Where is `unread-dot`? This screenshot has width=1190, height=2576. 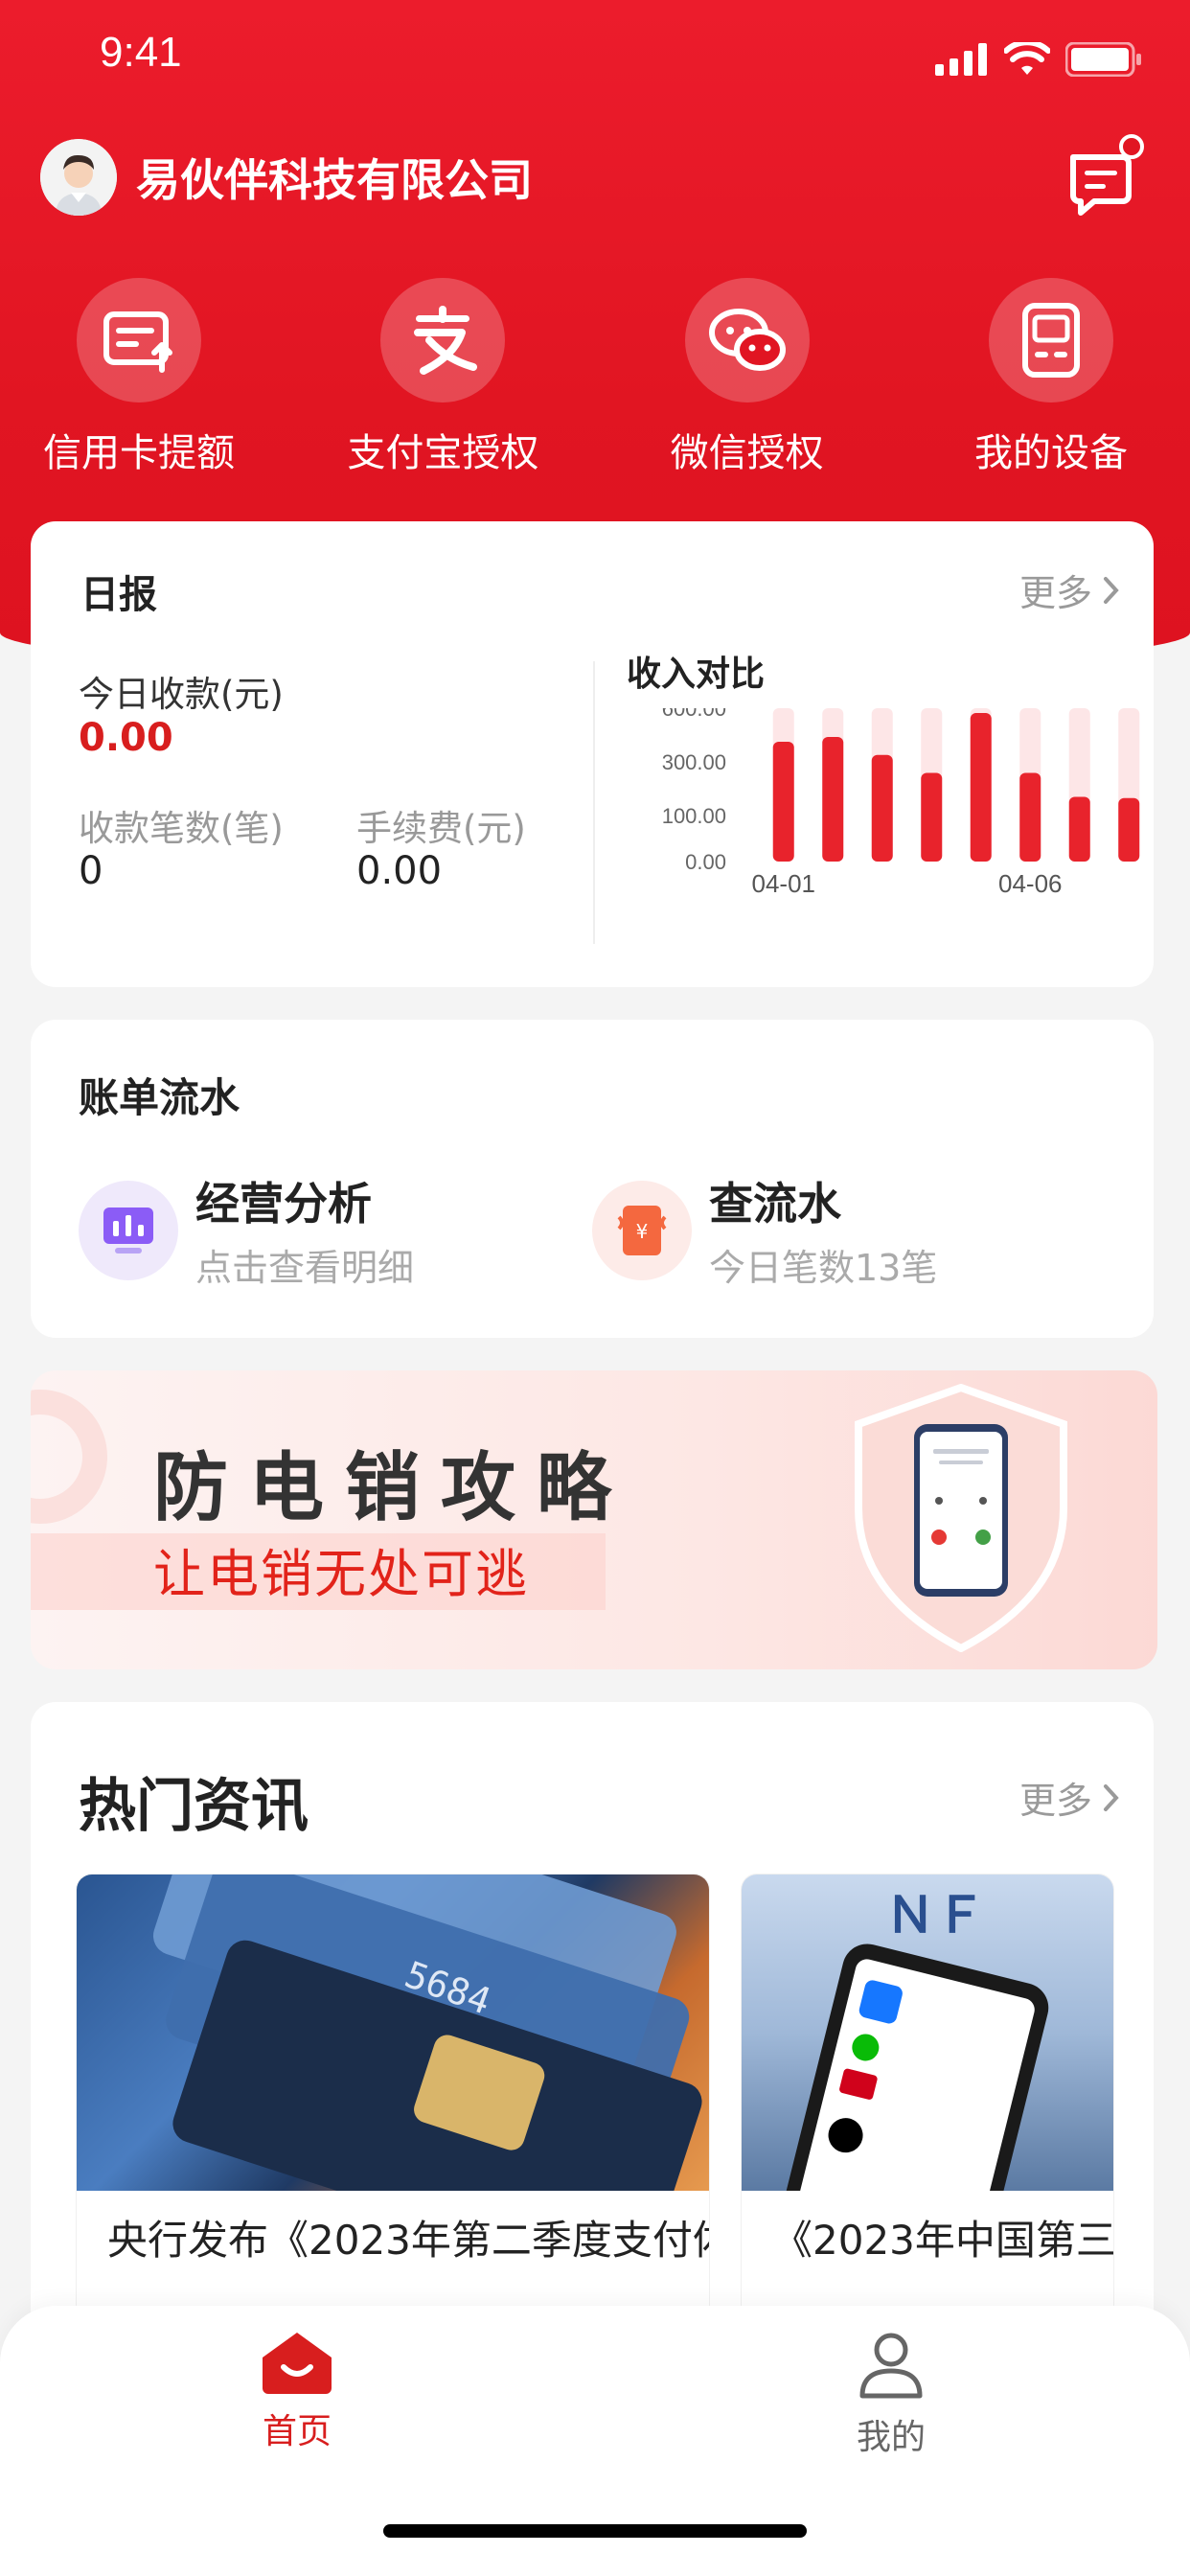
unread-dot is located at coordinates (1132, 146).